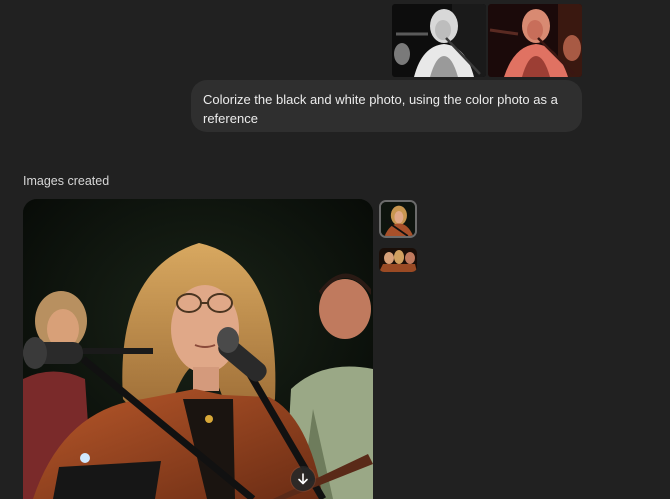 The width and height of the screenshot is (670, 499). Describe the element at coordinates (535, 40) in the screenshot. I see `attachment-color-photo` at that location.